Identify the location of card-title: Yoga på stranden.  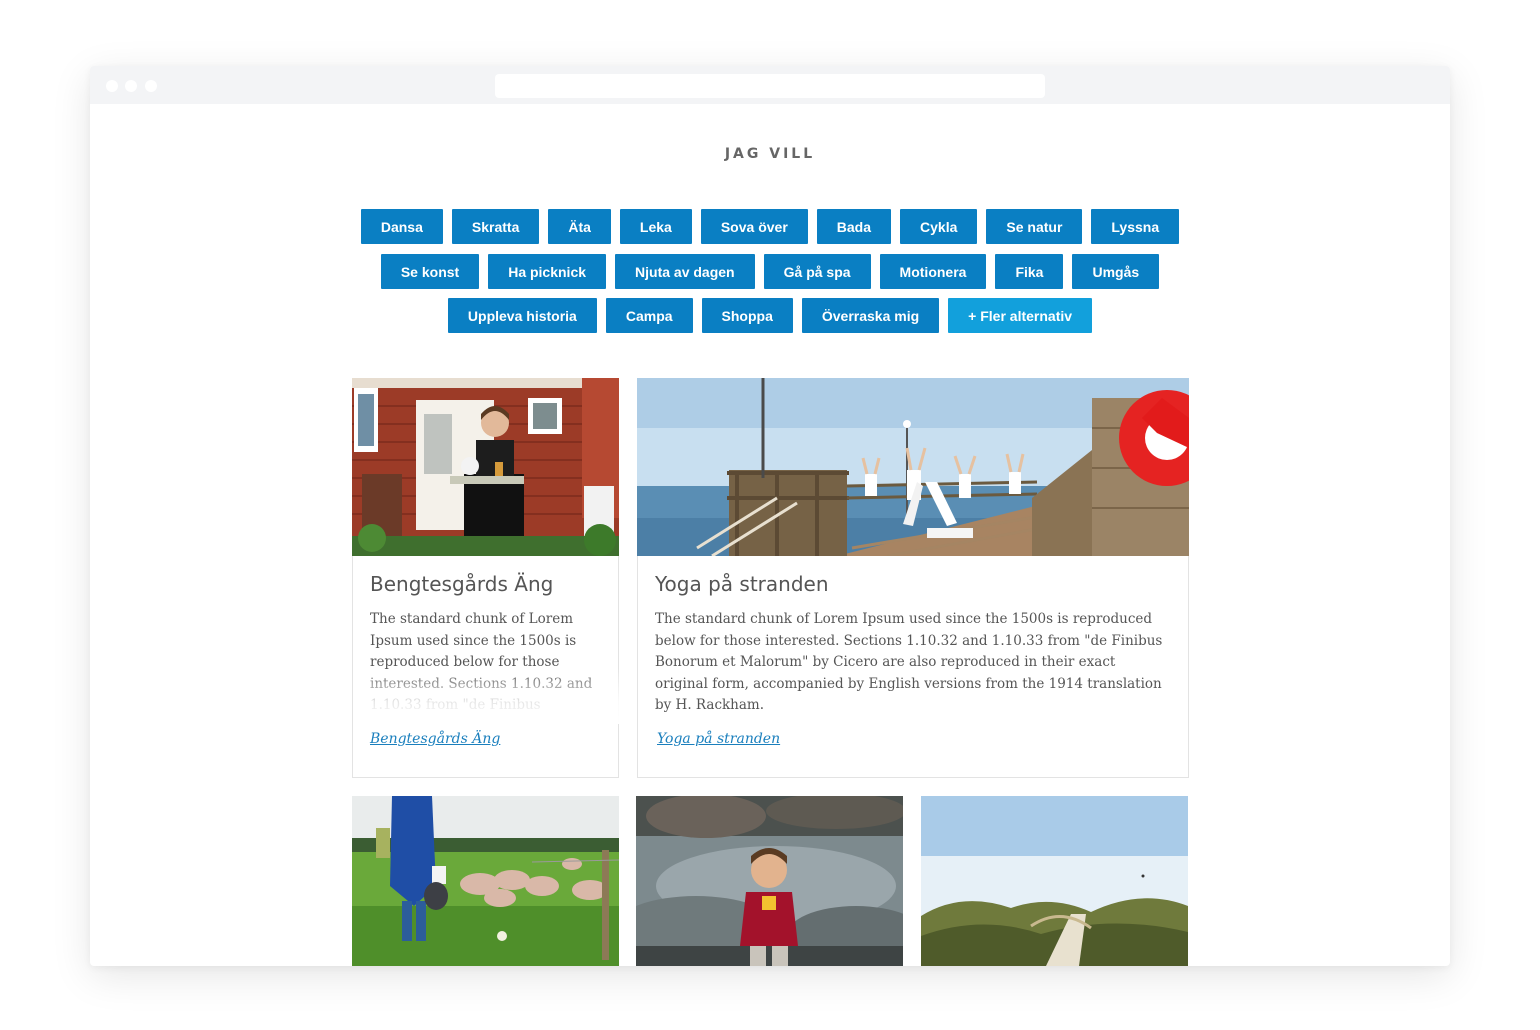
(742, 584).